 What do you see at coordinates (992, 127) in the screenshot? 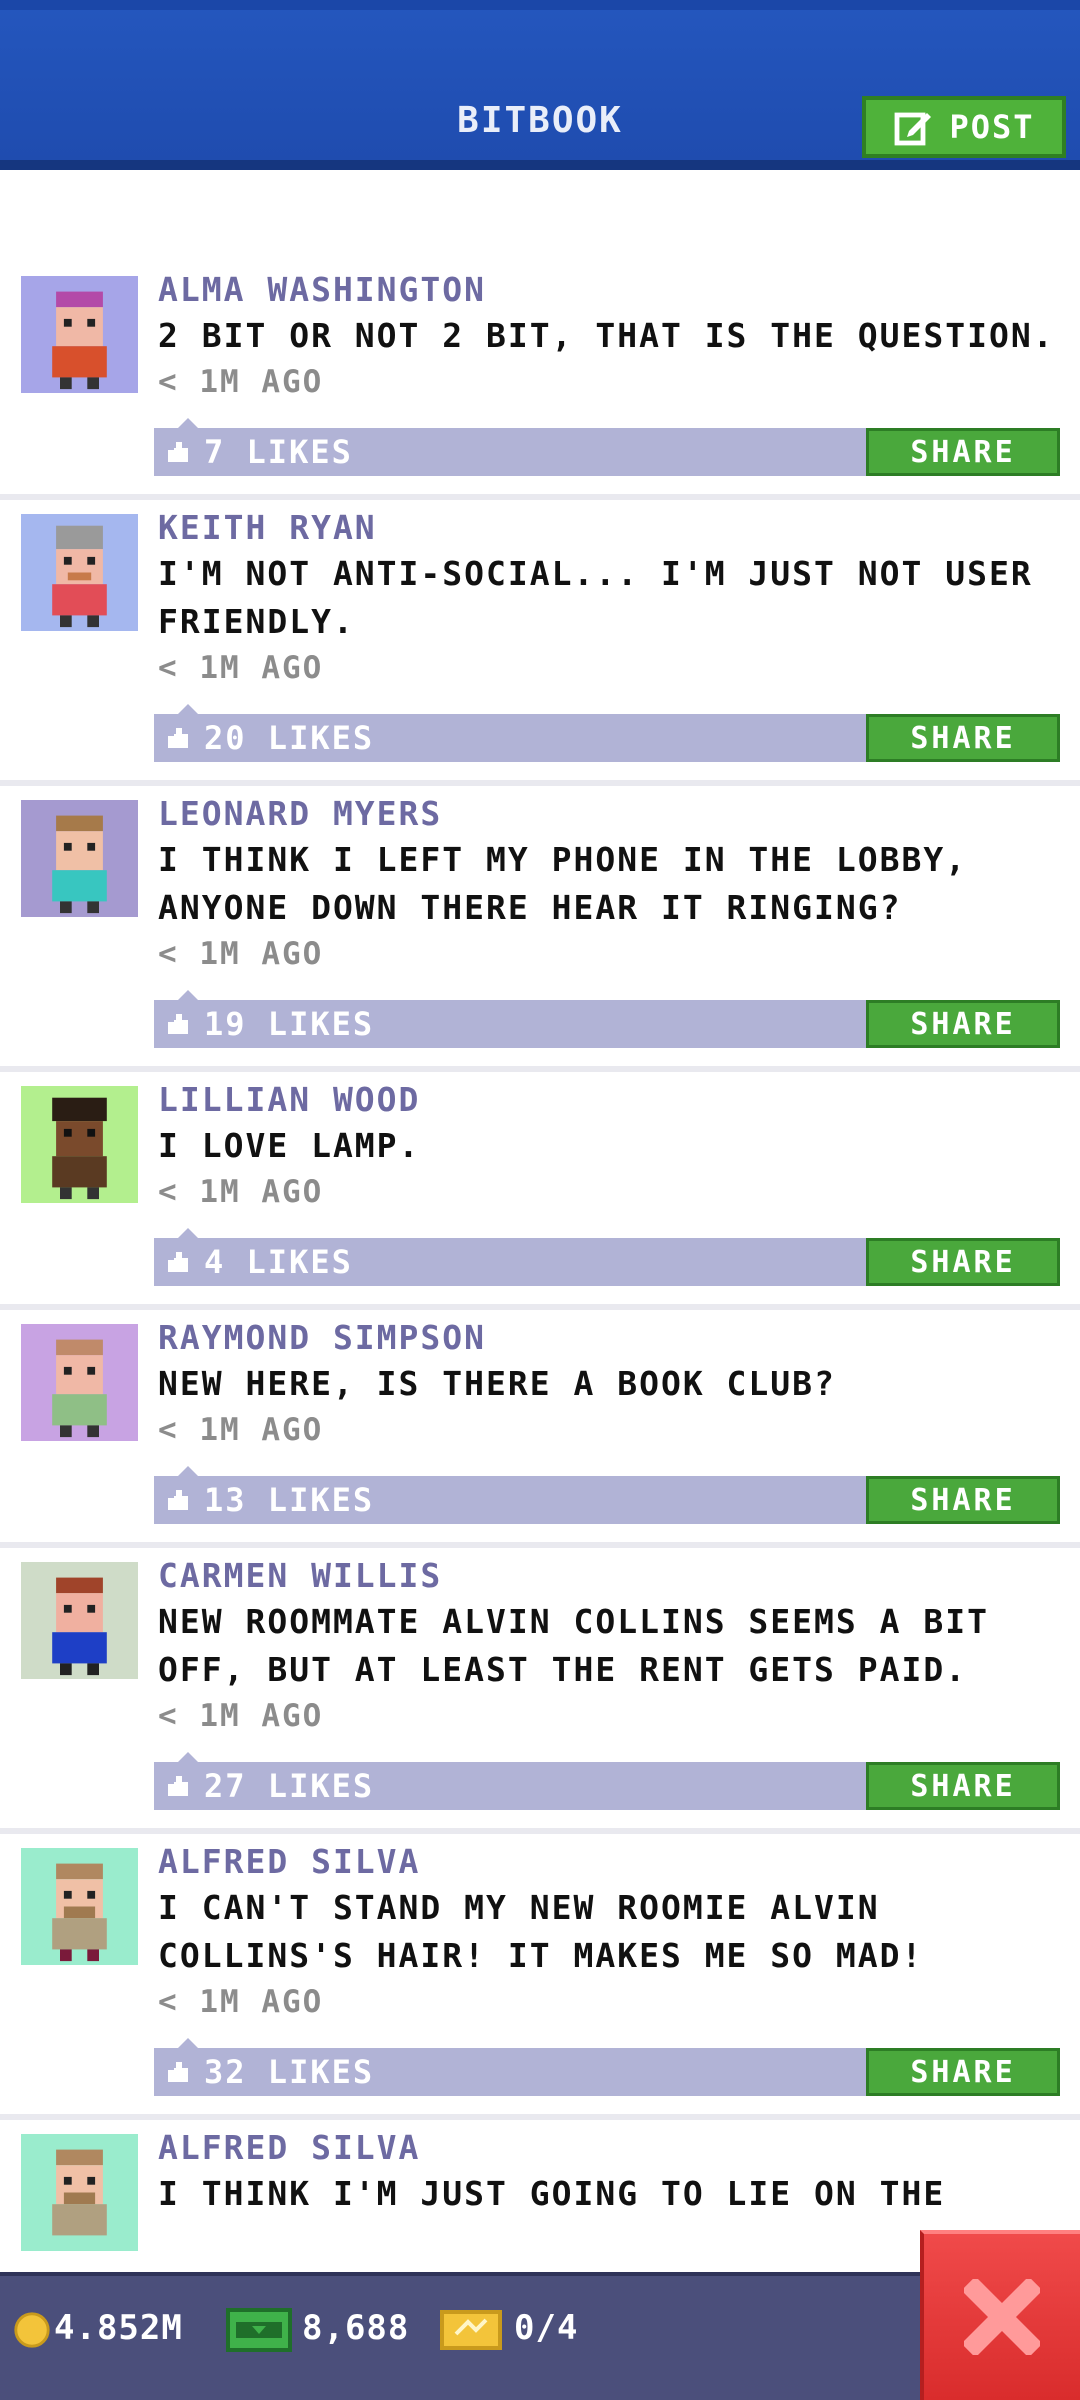
I see `post-button-label: POST` at bounding box center [992, 127].